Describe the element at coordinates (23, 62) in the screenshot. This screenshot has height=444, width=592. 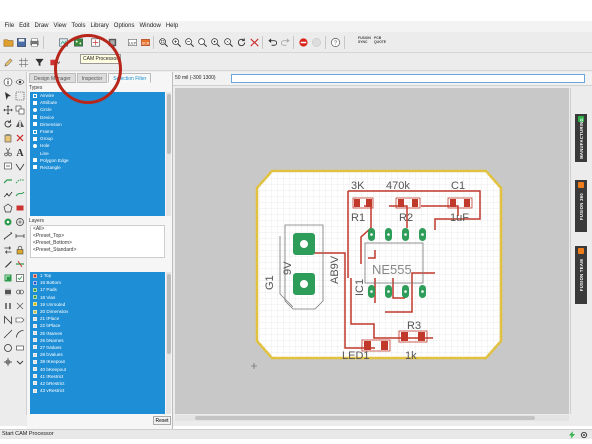
I see `grid-icon` at that location.